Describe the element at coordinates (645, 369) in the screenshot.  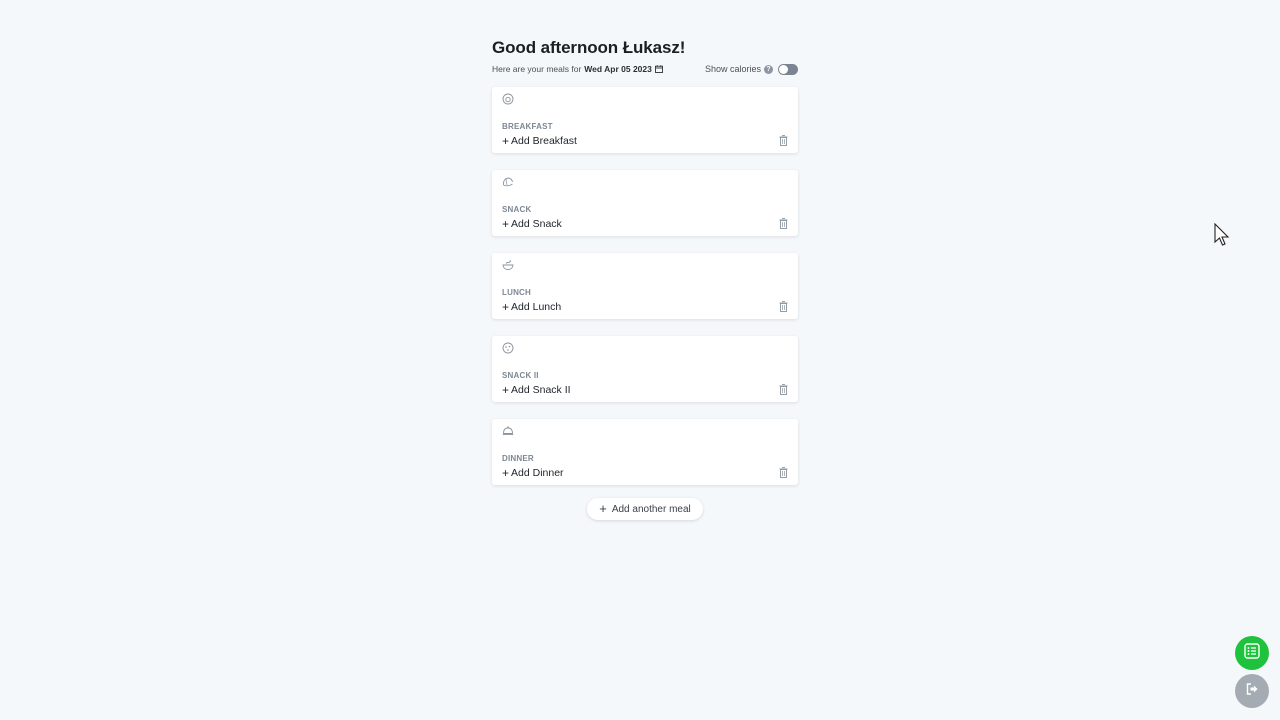
I see `meal-card-snack-ii: SNACK II + Add Snack II` at that location.